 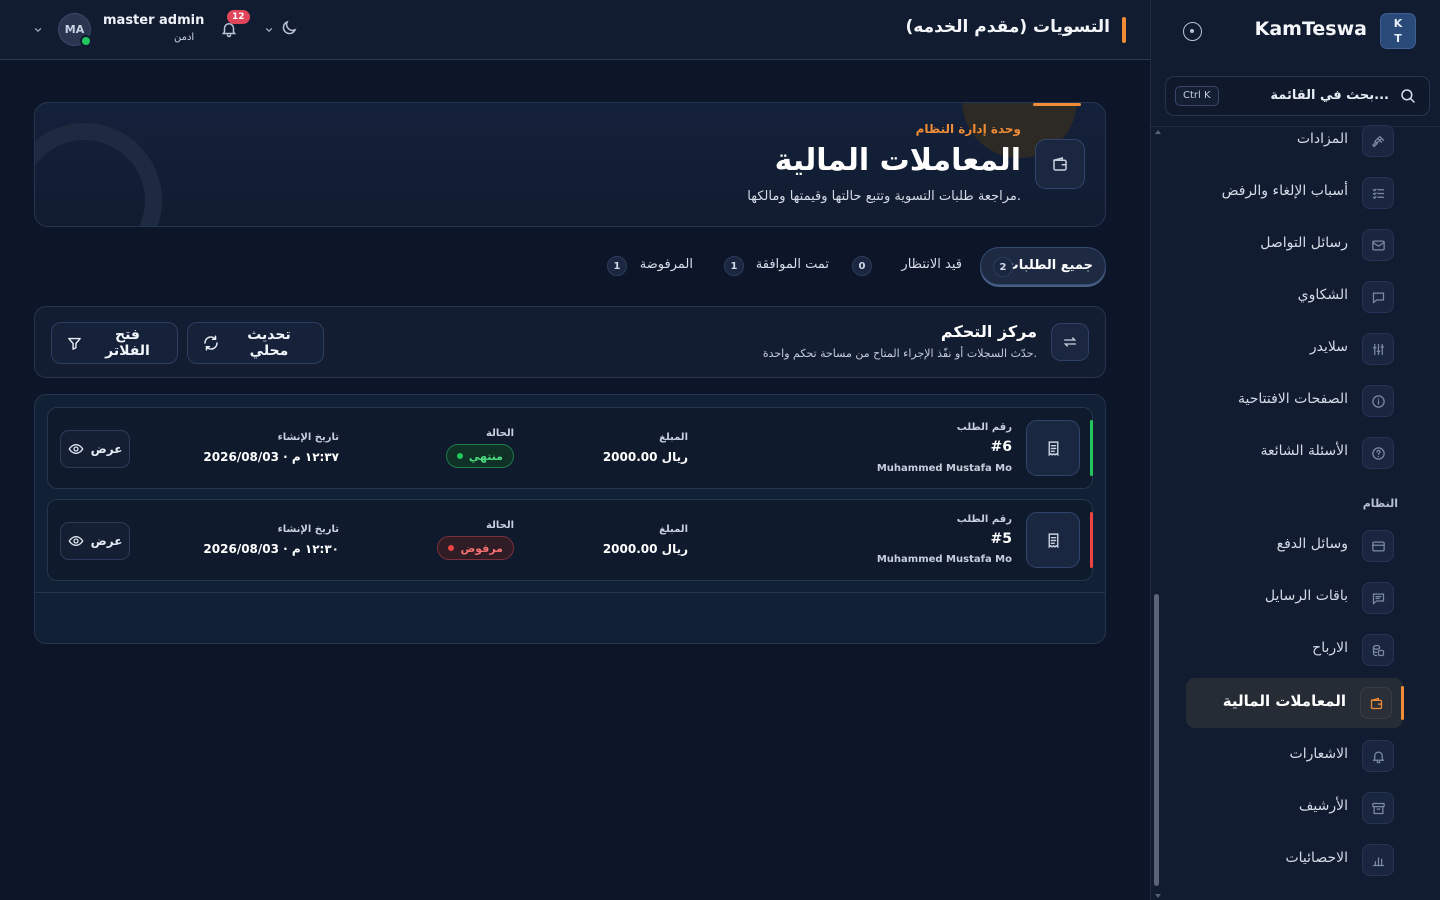 I want to click on logo-letter-bottom: T, so click(x=1398, y=38).